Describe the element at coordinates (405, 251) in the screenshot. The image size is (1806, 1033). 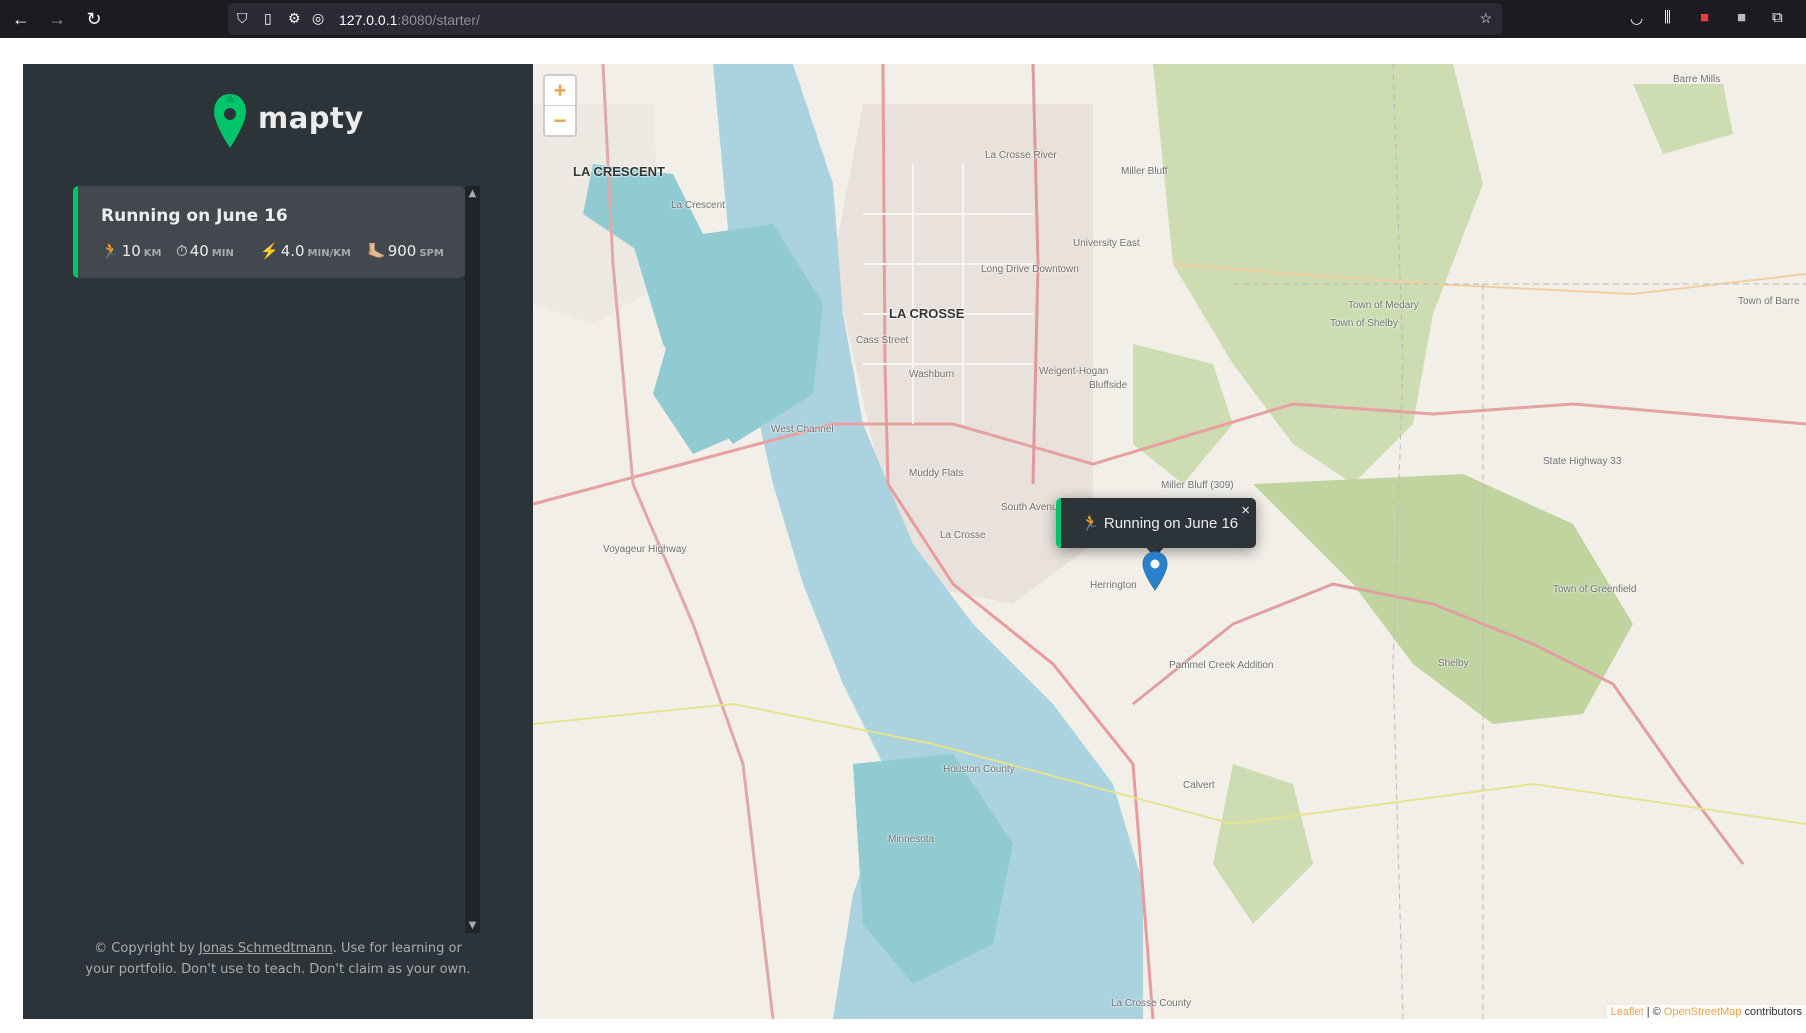
I see `workout-cadence: 🦶🏼 900 spm` at that location.